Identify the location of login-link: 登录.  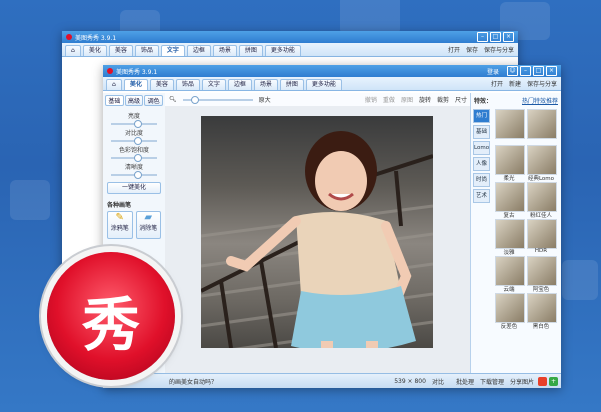
(493, 71).